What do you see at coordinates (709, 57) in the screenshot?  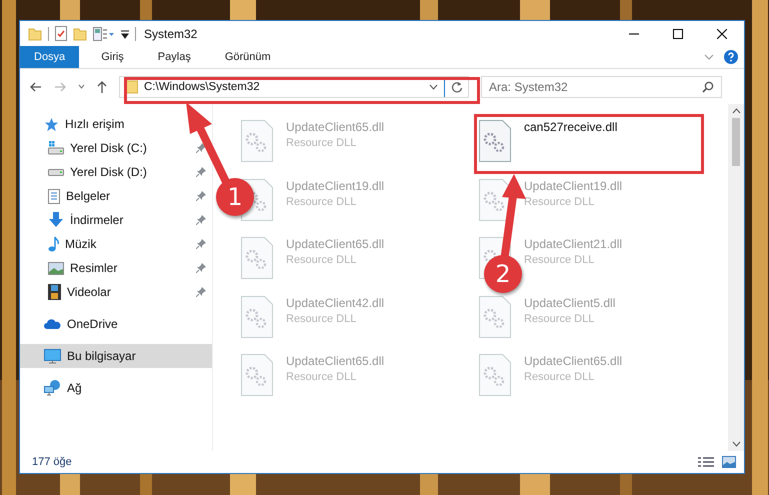 I see `chevron-icon` at bounding box center [709, 57].